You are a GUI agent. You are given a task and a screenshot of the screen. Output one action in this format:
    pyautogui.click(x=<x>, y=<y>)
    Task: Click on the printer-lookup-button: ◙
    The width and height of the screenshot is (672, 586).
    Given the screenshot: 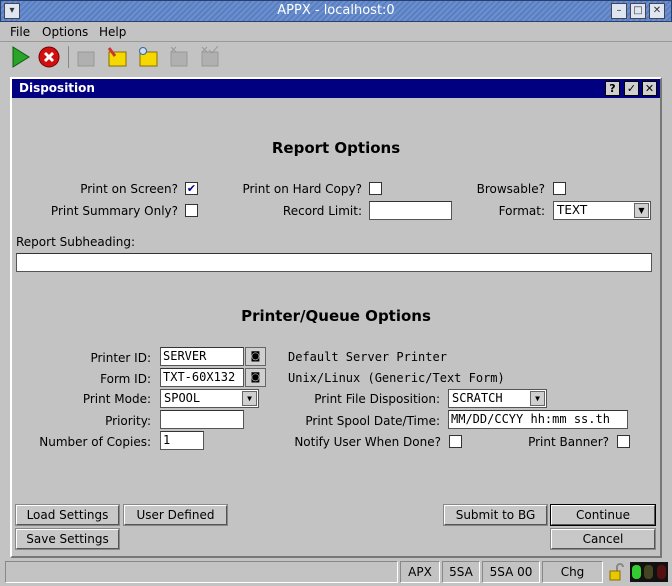 What is the action you would take?
    pyautogui.click(x=255, y=356)
    